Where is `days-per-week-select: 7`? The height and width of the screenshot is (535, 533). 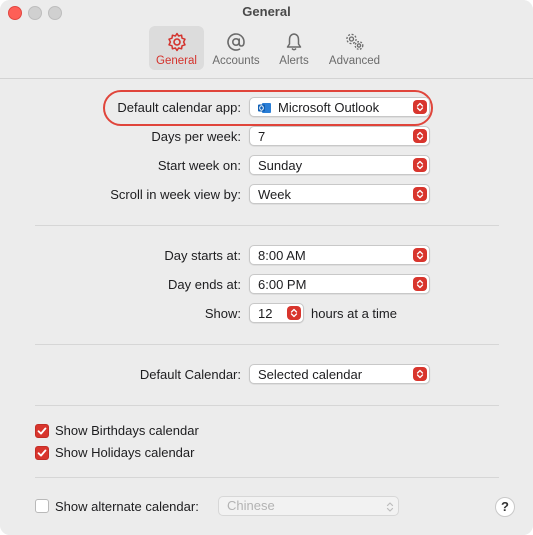 days-per-week-select: 7 is located at coordinates (339, 136).